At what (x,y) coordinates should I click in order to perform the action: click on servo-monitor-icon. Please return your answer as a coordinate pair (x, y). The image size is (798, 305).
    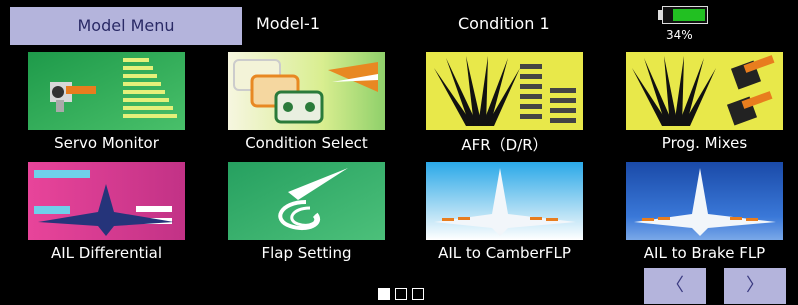
    Looking at the image, I should click on (106, 91).